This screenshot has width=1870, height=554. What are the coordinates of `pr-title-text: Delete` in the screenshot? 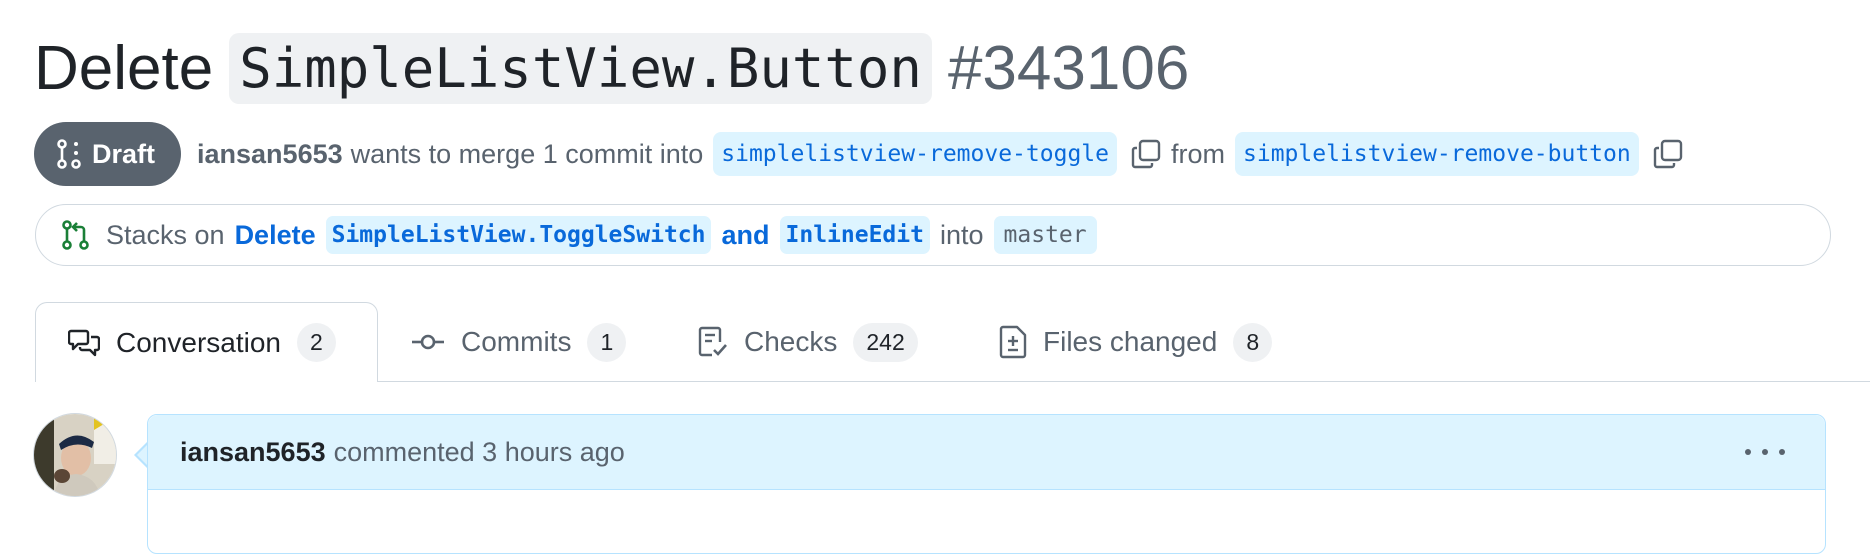 It's located at (124, 68).